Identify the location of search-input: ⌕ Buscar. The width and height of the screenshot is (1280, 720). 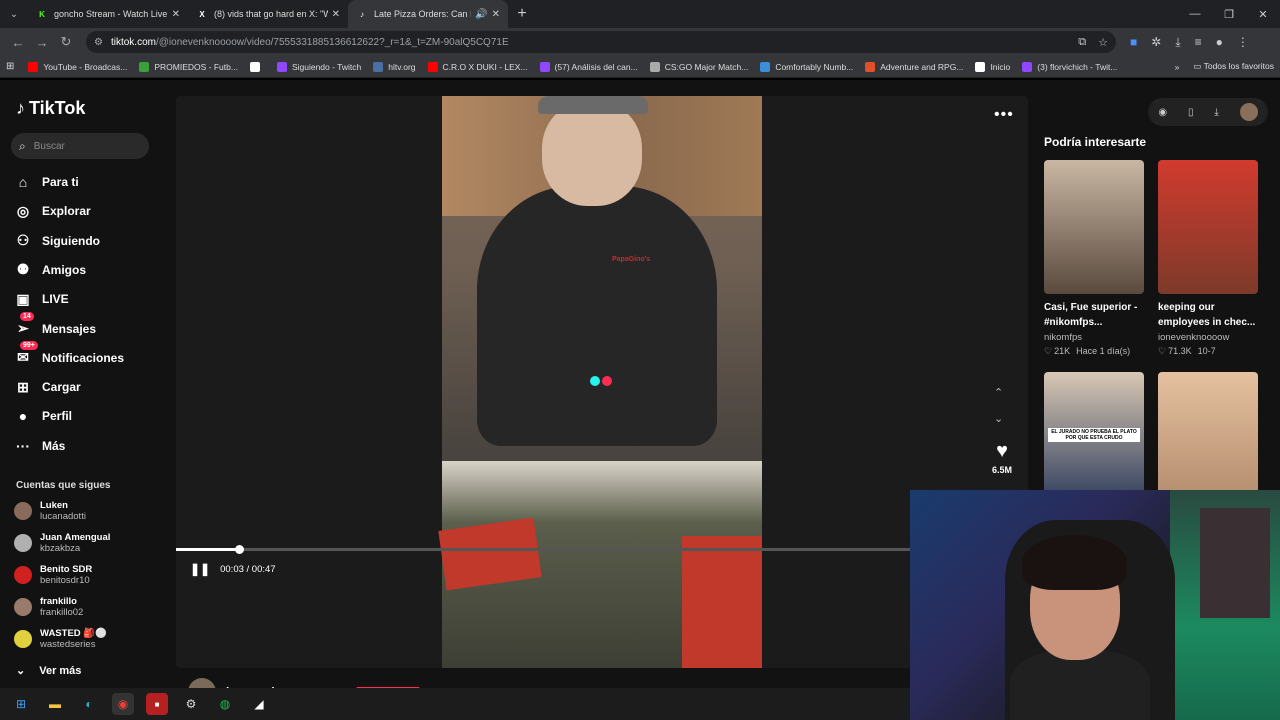
(80, 146).